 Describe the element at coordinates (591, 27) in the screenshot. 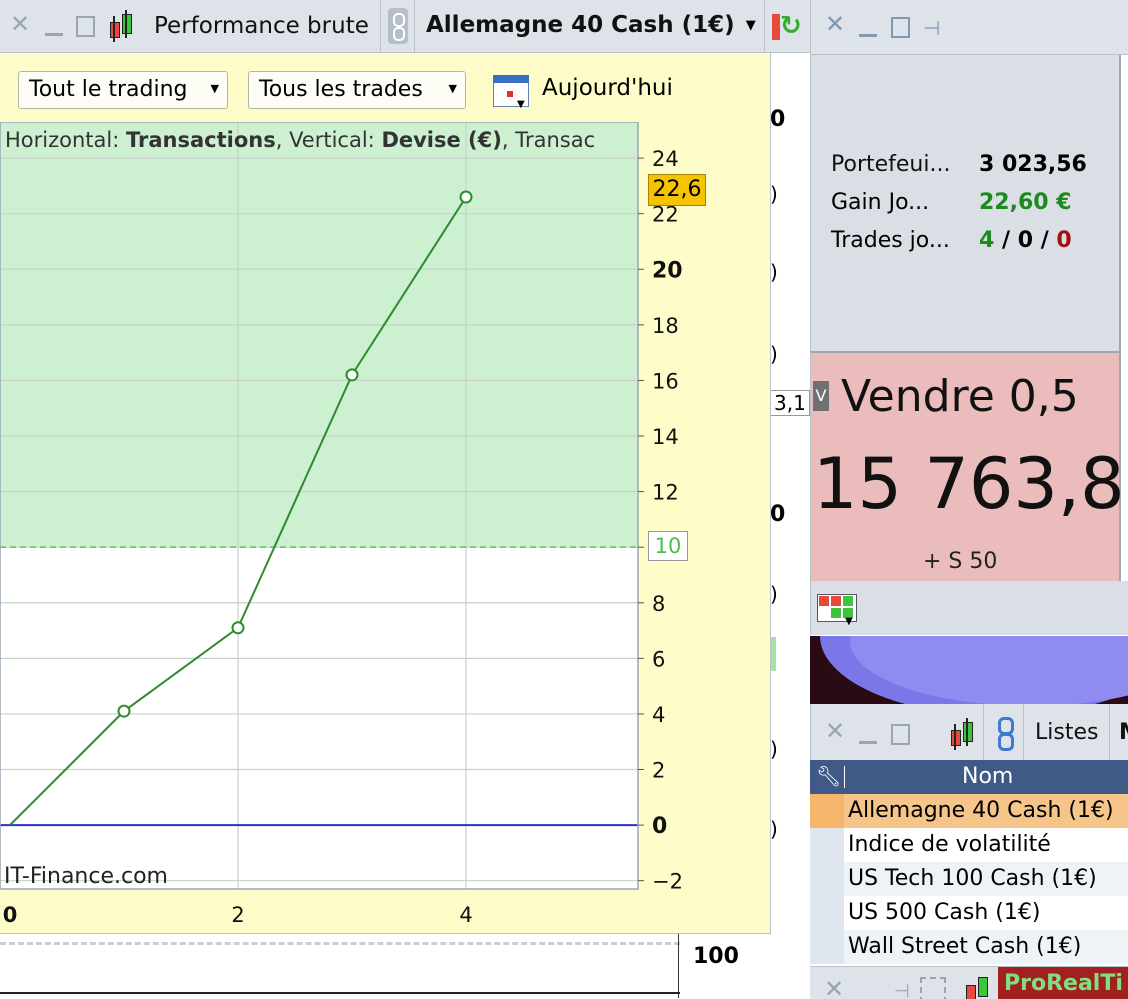

I see `instrument-selector: Allemagne 40 Cash (1€) ▼` at that location.